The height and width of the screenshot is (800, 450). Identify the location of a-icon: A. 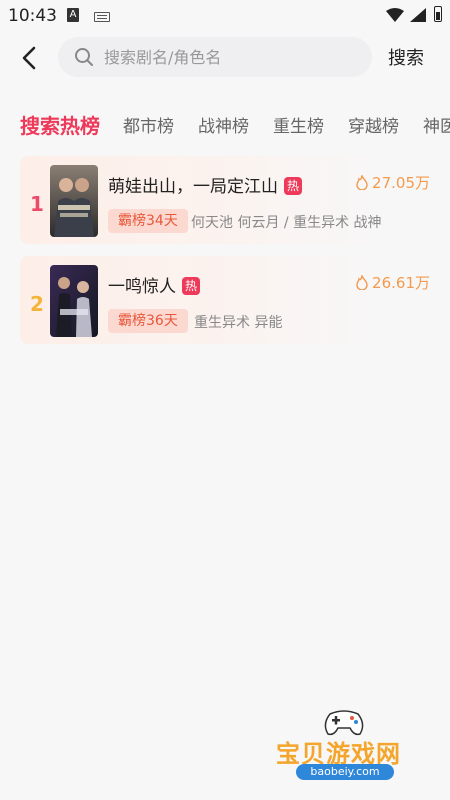
(73, 15).